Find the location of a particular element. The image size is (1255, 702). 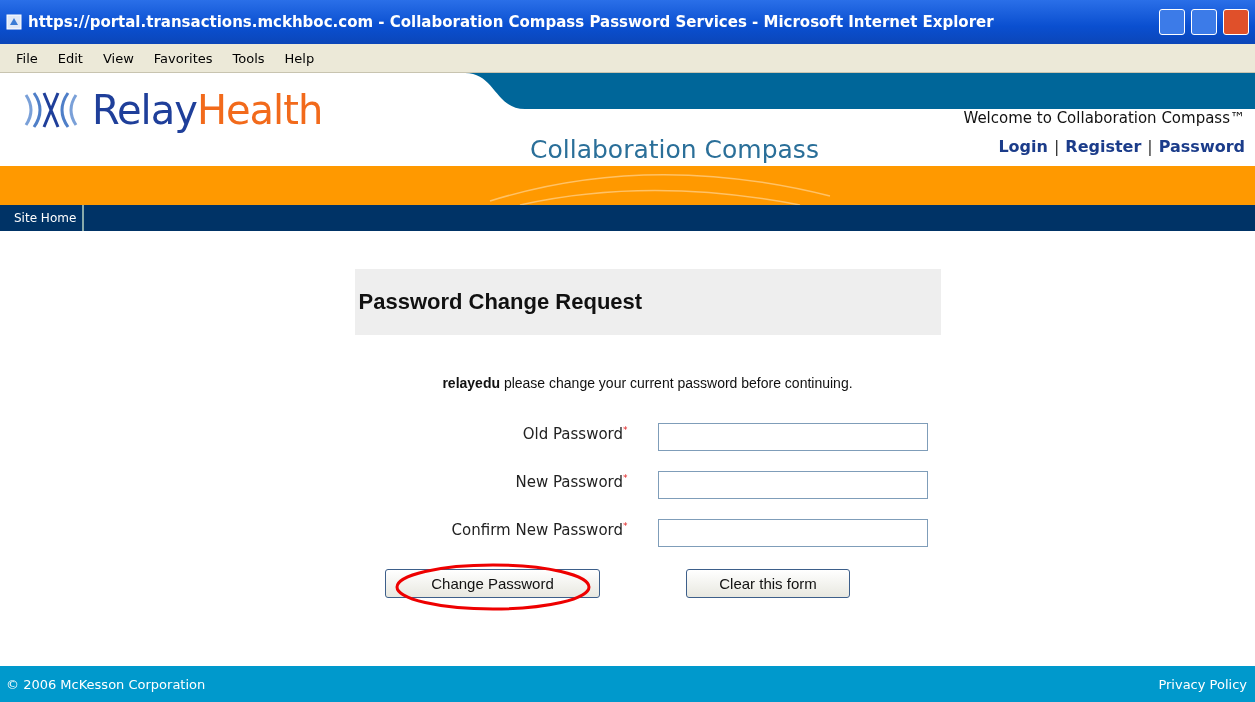

menu-item: Edit is located at coordinates (70, 58).